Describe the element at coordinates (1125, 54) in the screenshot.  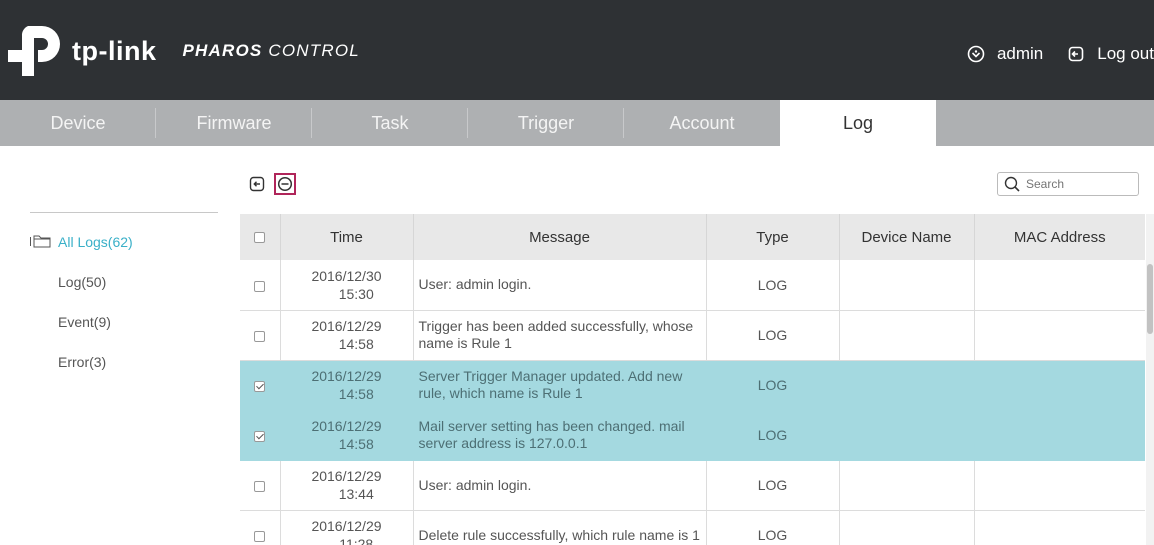
I see `logout-link: Log out` at that location.